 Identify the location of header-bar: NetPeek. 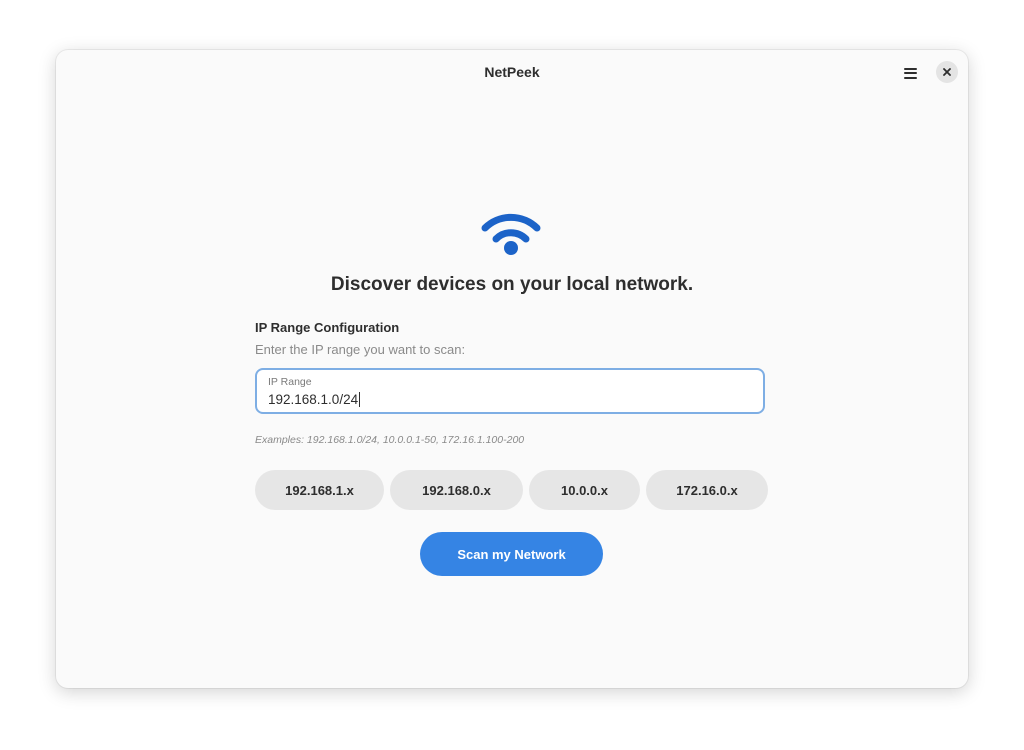
(512, 73).